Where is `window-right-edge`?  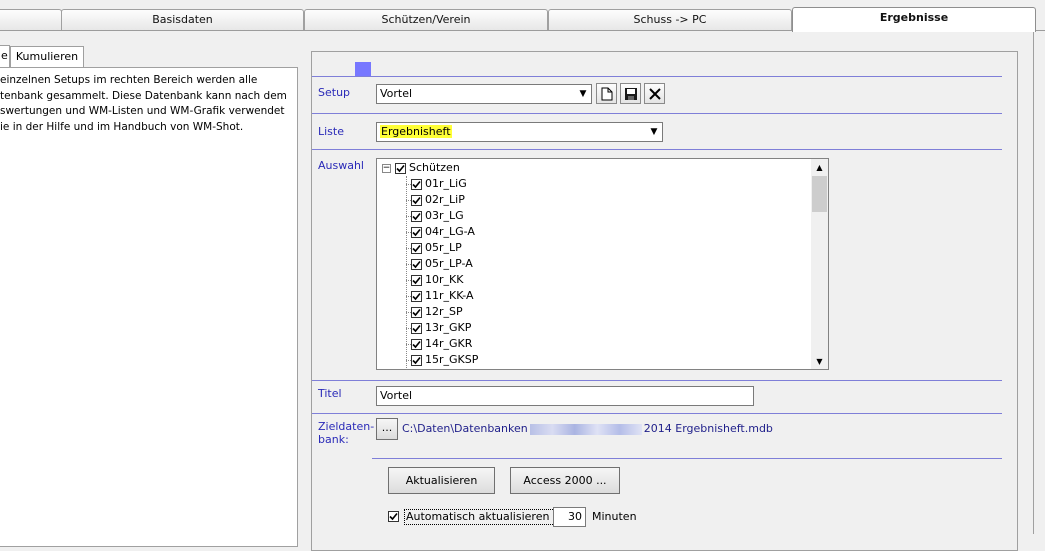
window-right-edge is located at coordinates (1039, 282).